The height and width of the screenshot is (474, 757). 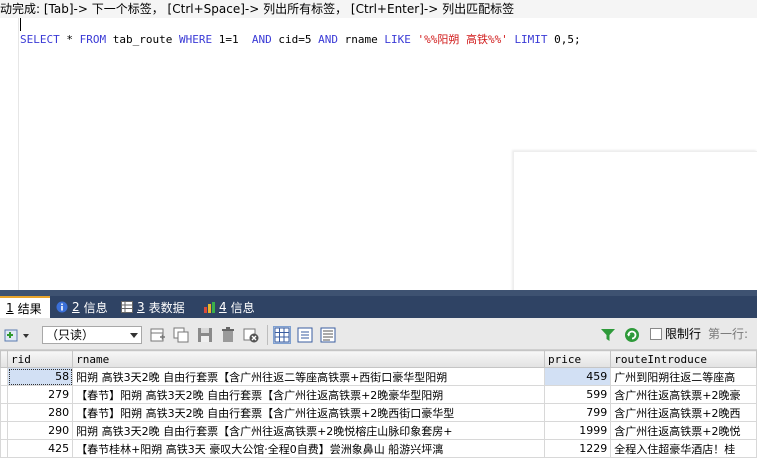 What do you see at coordinates (26, 335) in the screenshot?
I see `export-dropdown-icon` at bounding box center [26, 335].